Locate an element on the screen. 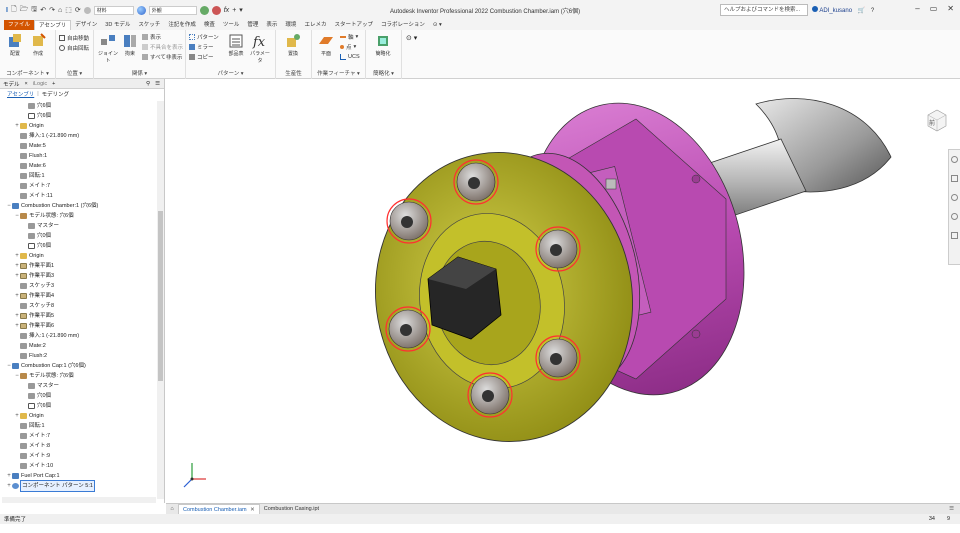 The height and width of the screenshot is (533, 960). close-window-icon: ✕ is located at coordinates (950, 8).